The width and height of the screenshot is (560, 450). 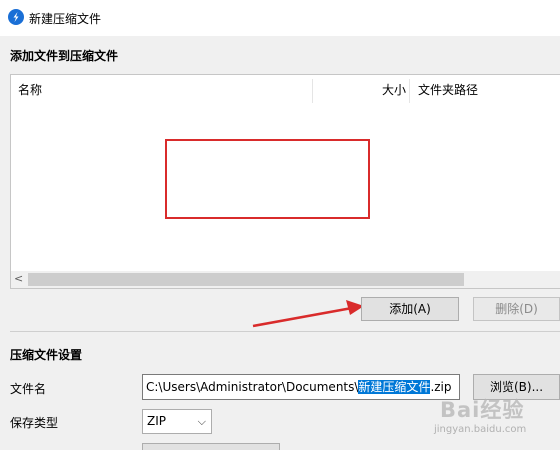 What do you see at coordinates (211, 446) in the screenshot?
I see `partial-button-cutoff` at bounding box center [211, 446].